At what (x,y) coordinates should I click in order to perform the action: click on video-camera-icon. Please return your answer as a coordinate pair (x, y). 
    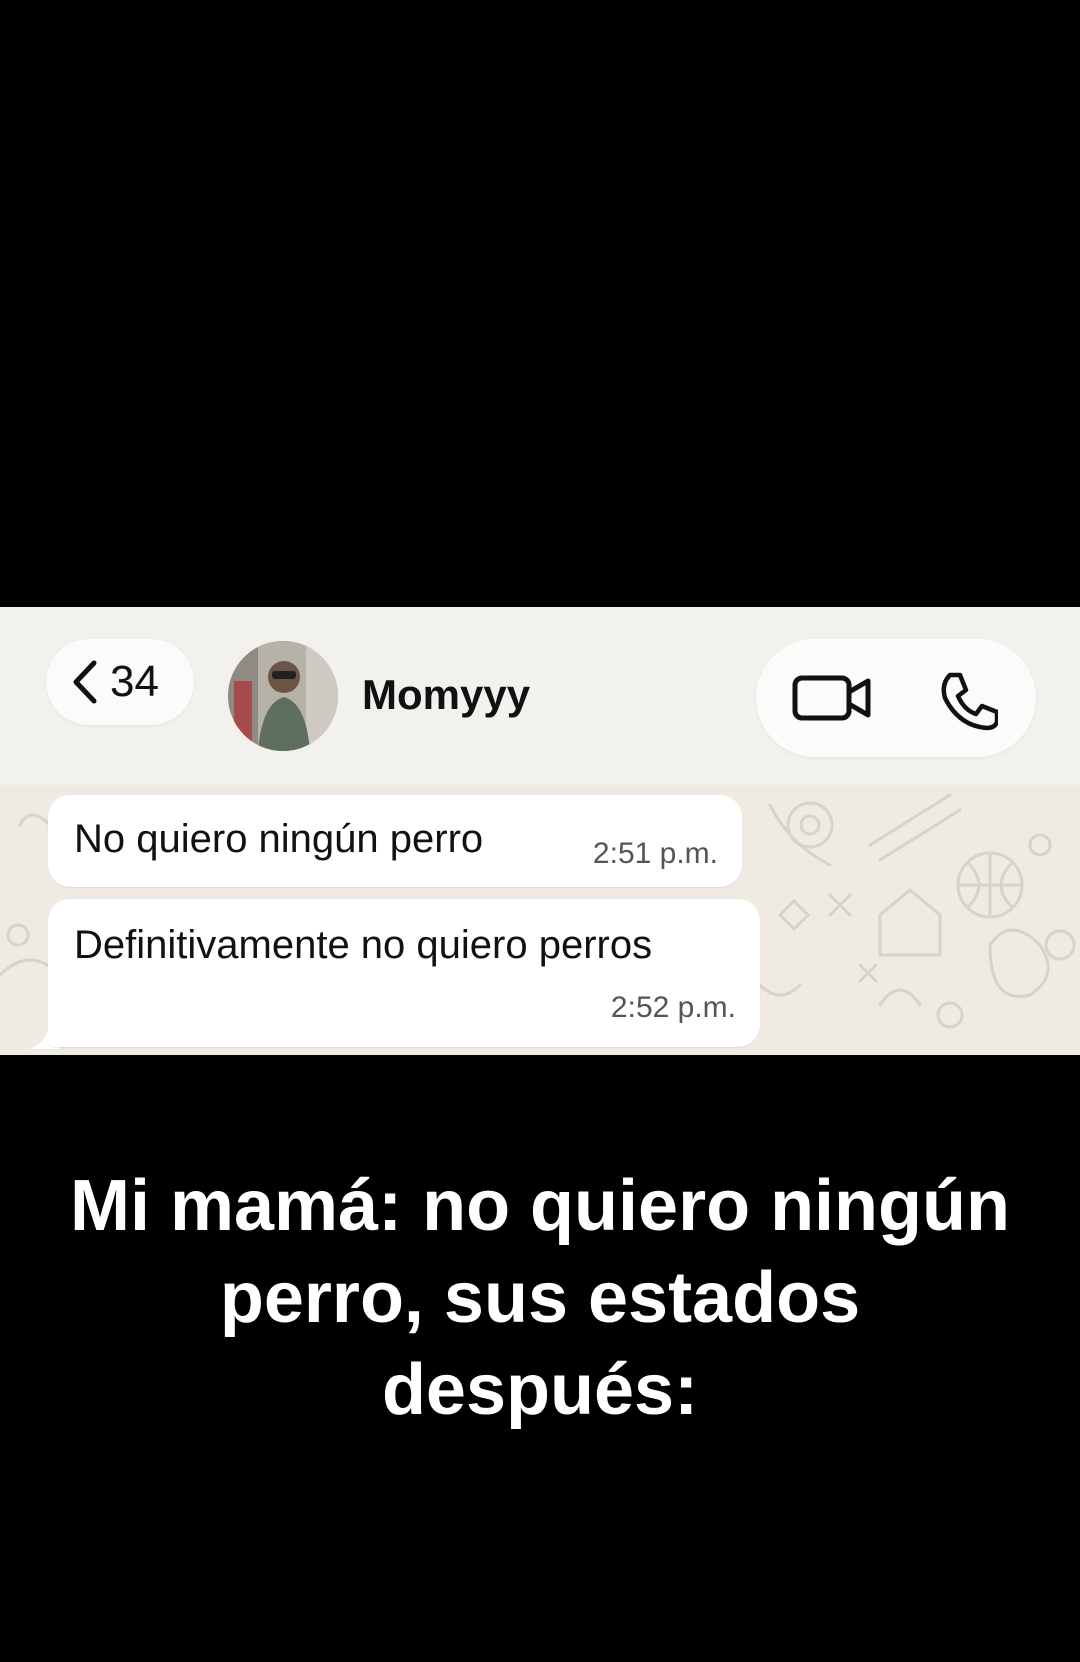
    Looking at the image, I should click on (832, 698).